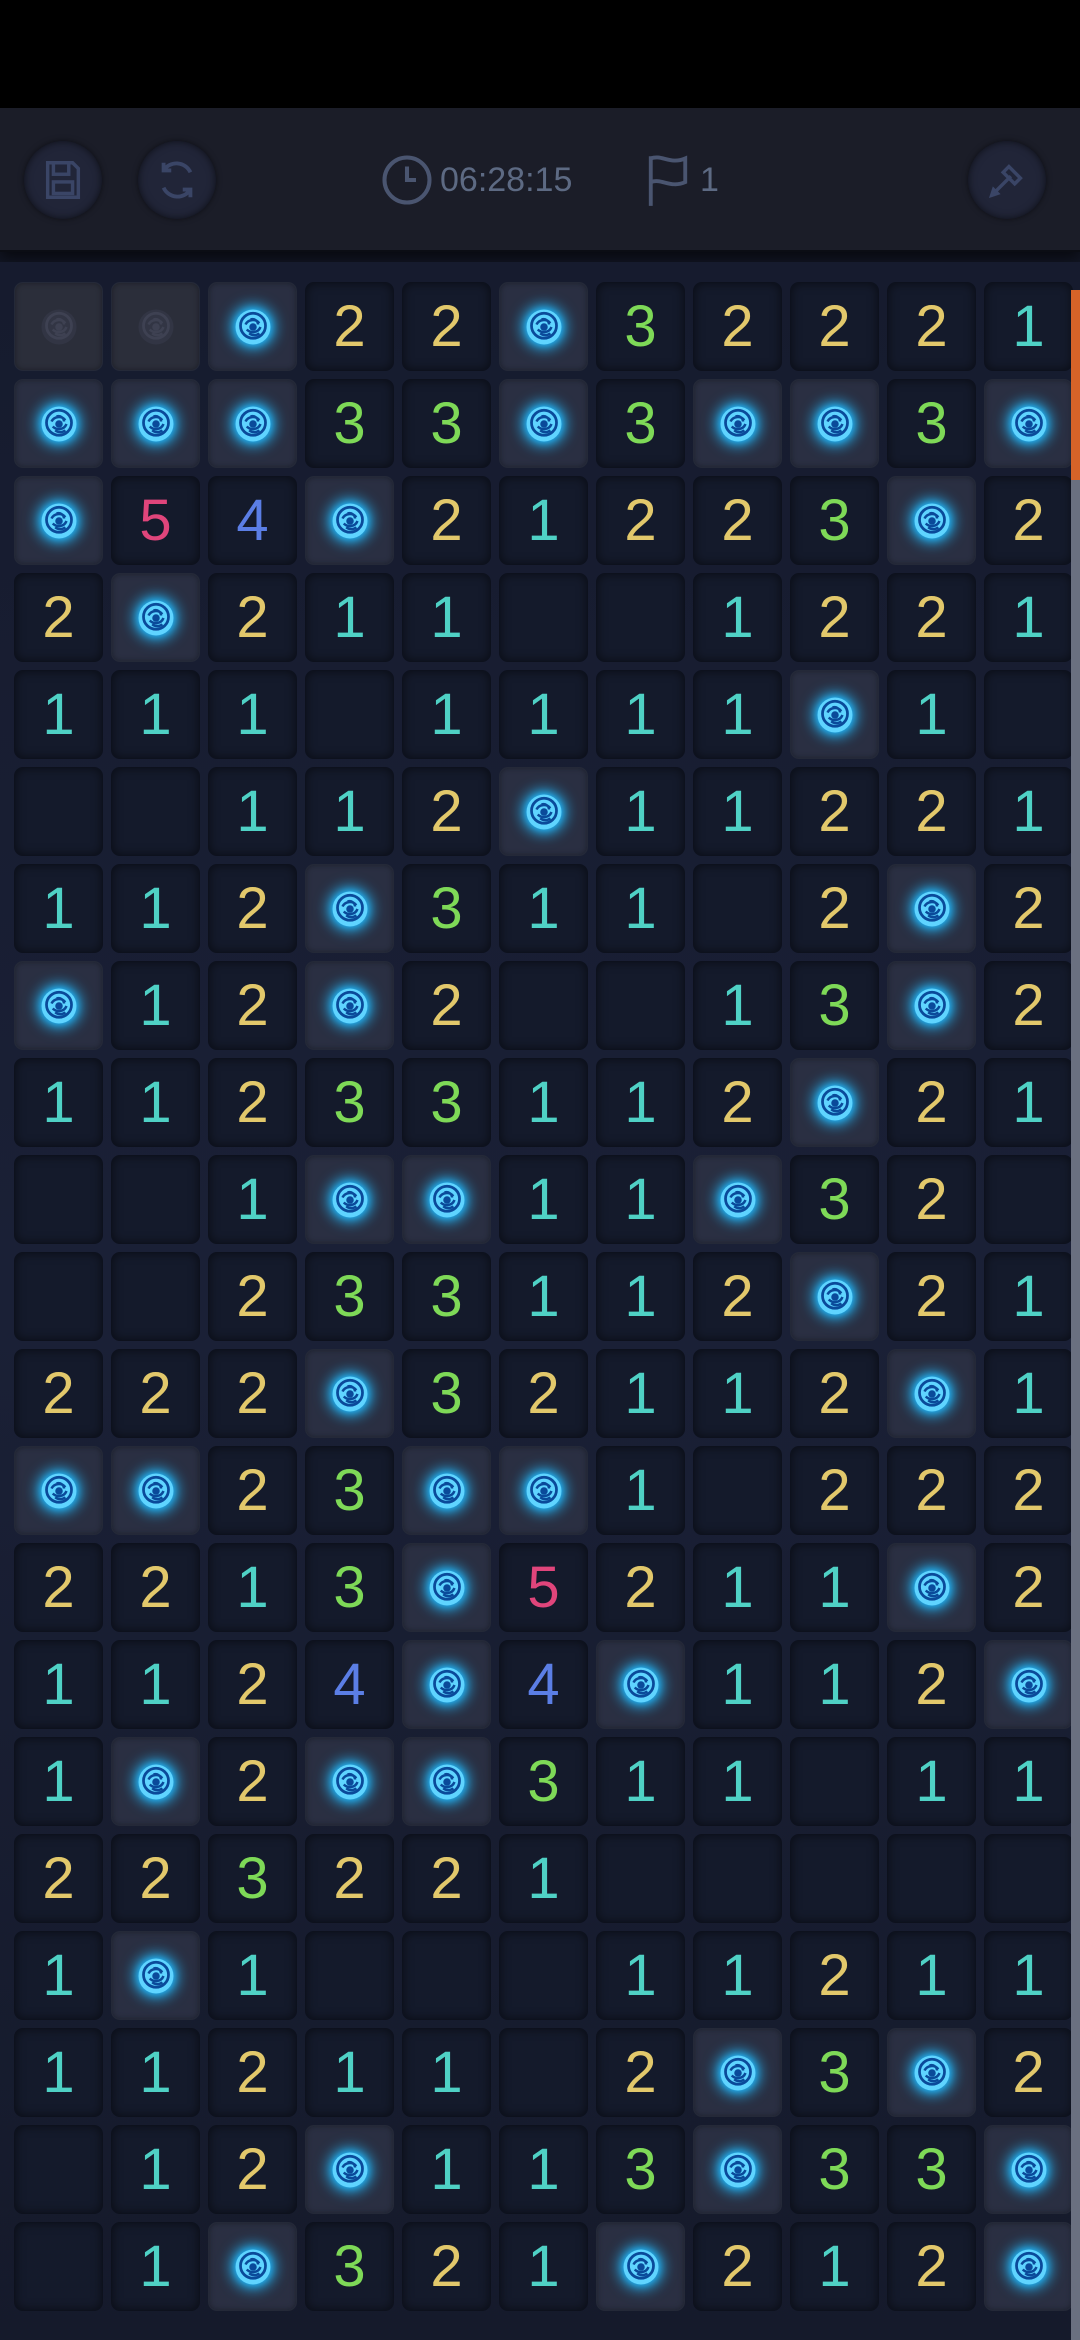 The image size is (1080, 2340). Describe the element at coordinates (1075, 385) in the screenshot. I see `scrollbar-thumb` at that location.